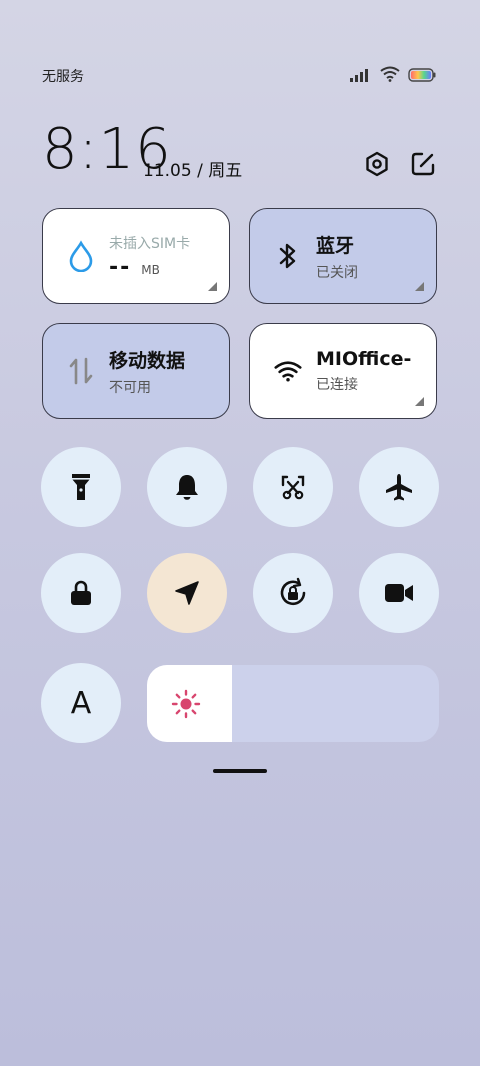  I want to click on brightness-icon, so click(186, 704).